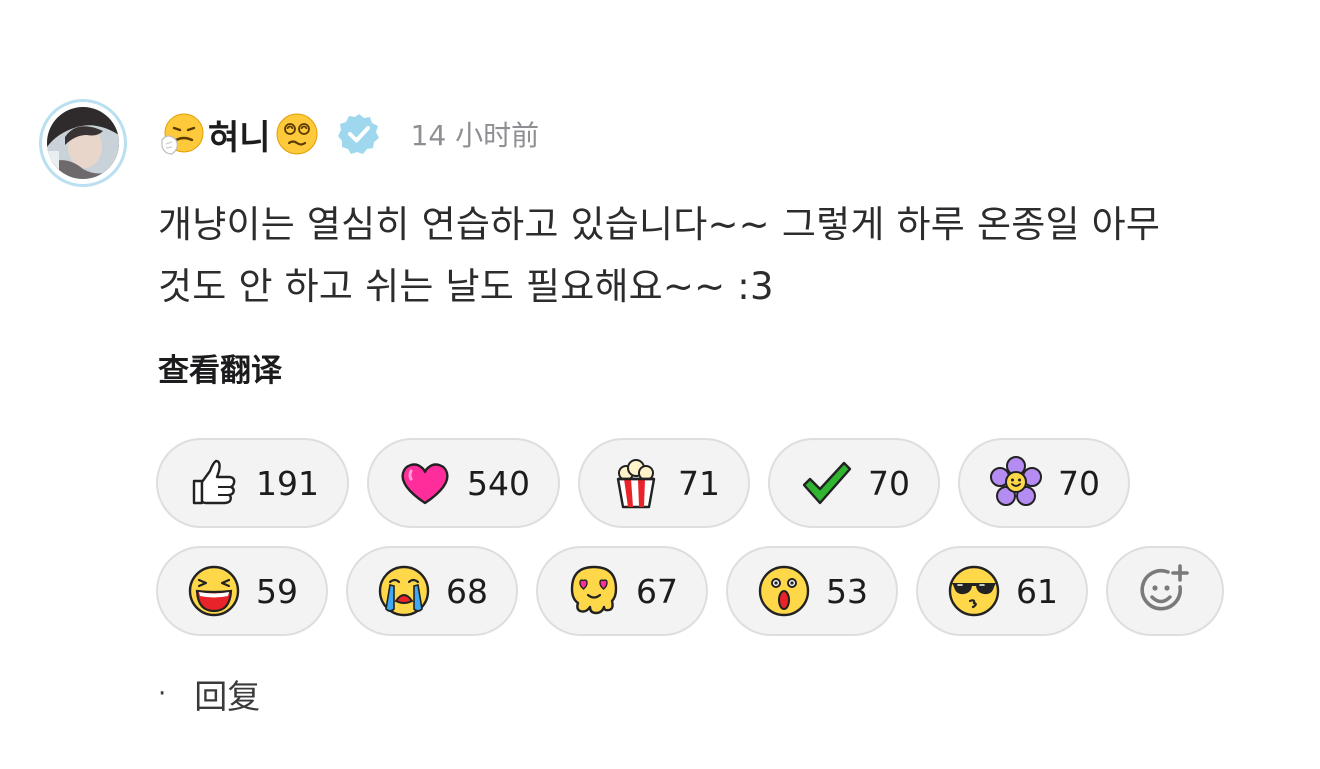  Describe the element at coordinates (182, 134) in the screenshot. I see `sneezing-face-icon` at that location.